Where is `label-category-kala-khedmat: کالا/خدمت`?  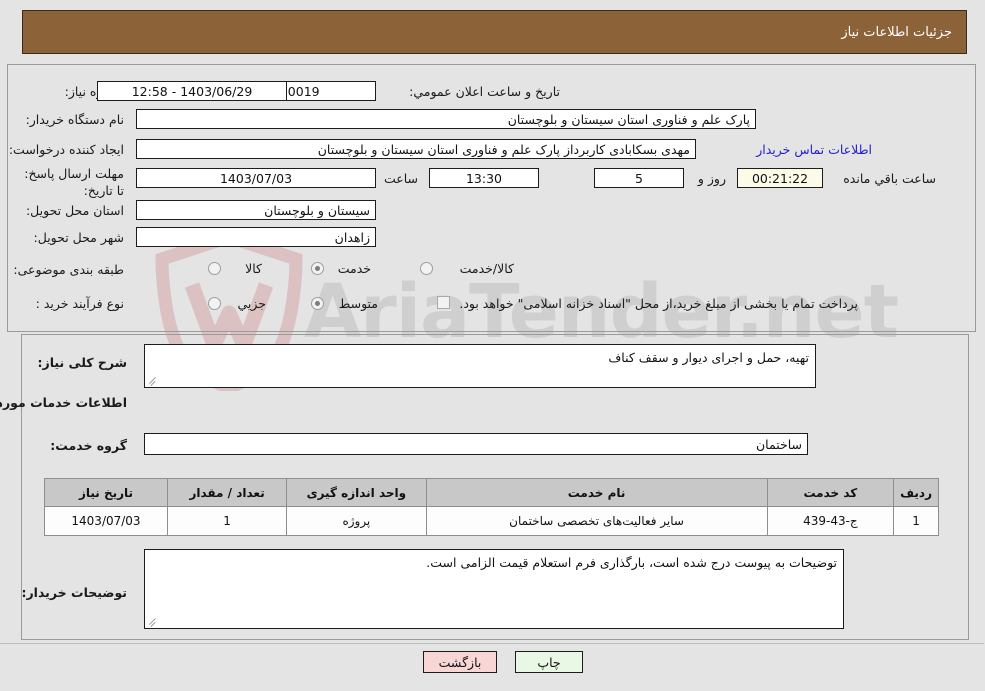
label-category-kala-khedmat: کالا/خدمت is located at coordinates (487, 268).